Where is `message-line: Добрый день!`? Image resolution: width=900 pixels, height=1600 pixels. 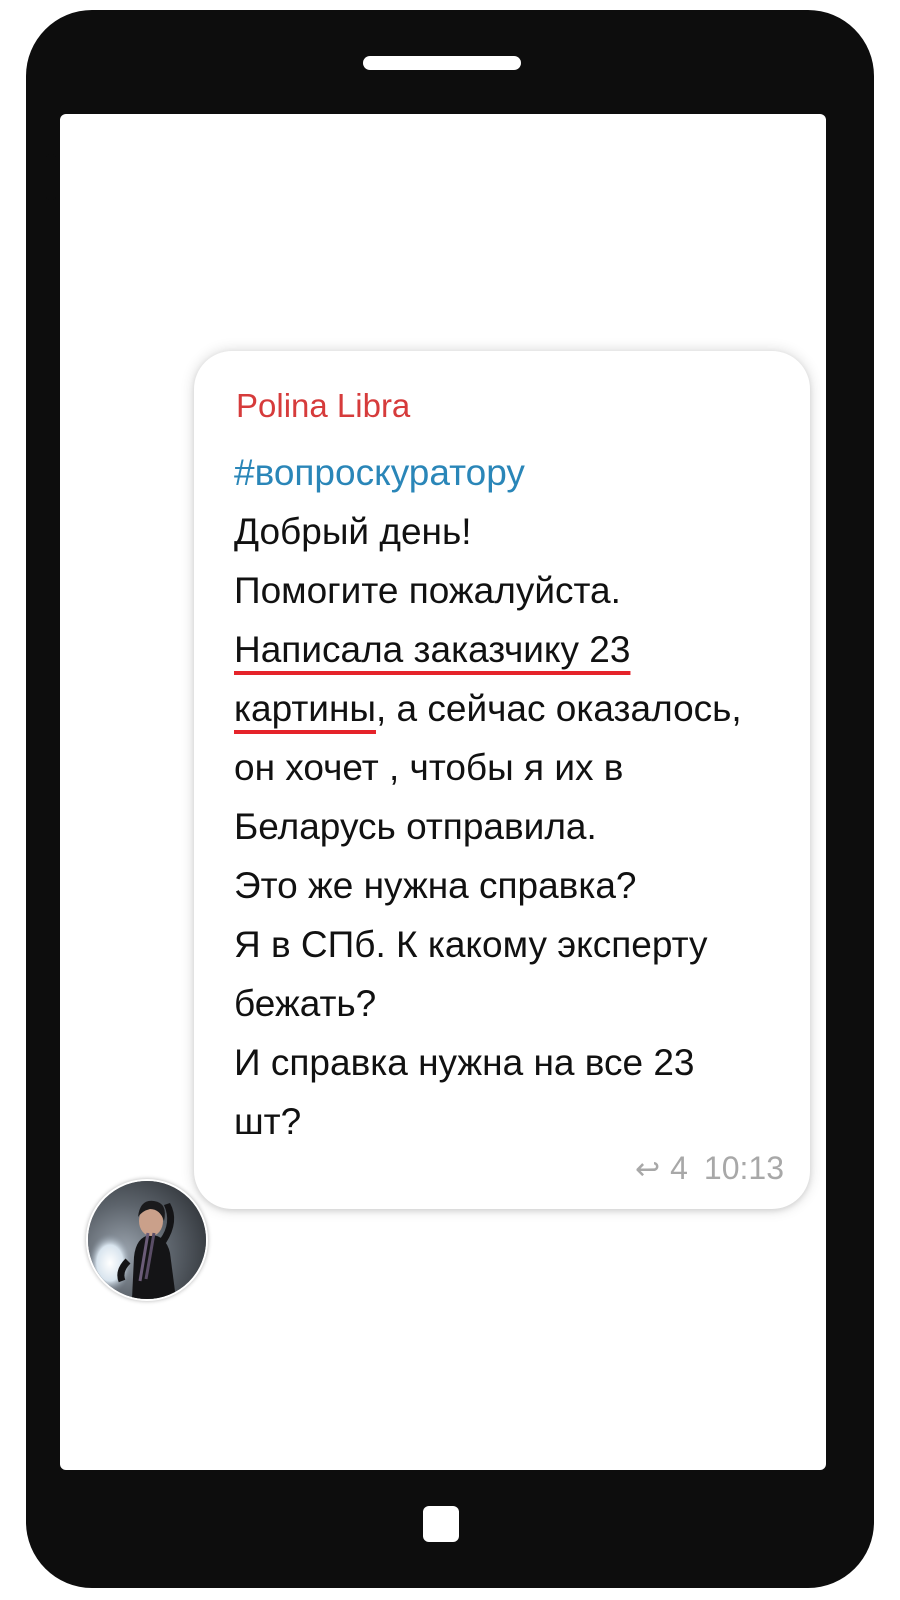
message-line: Добрый день! is located at coordinates (353, 531).